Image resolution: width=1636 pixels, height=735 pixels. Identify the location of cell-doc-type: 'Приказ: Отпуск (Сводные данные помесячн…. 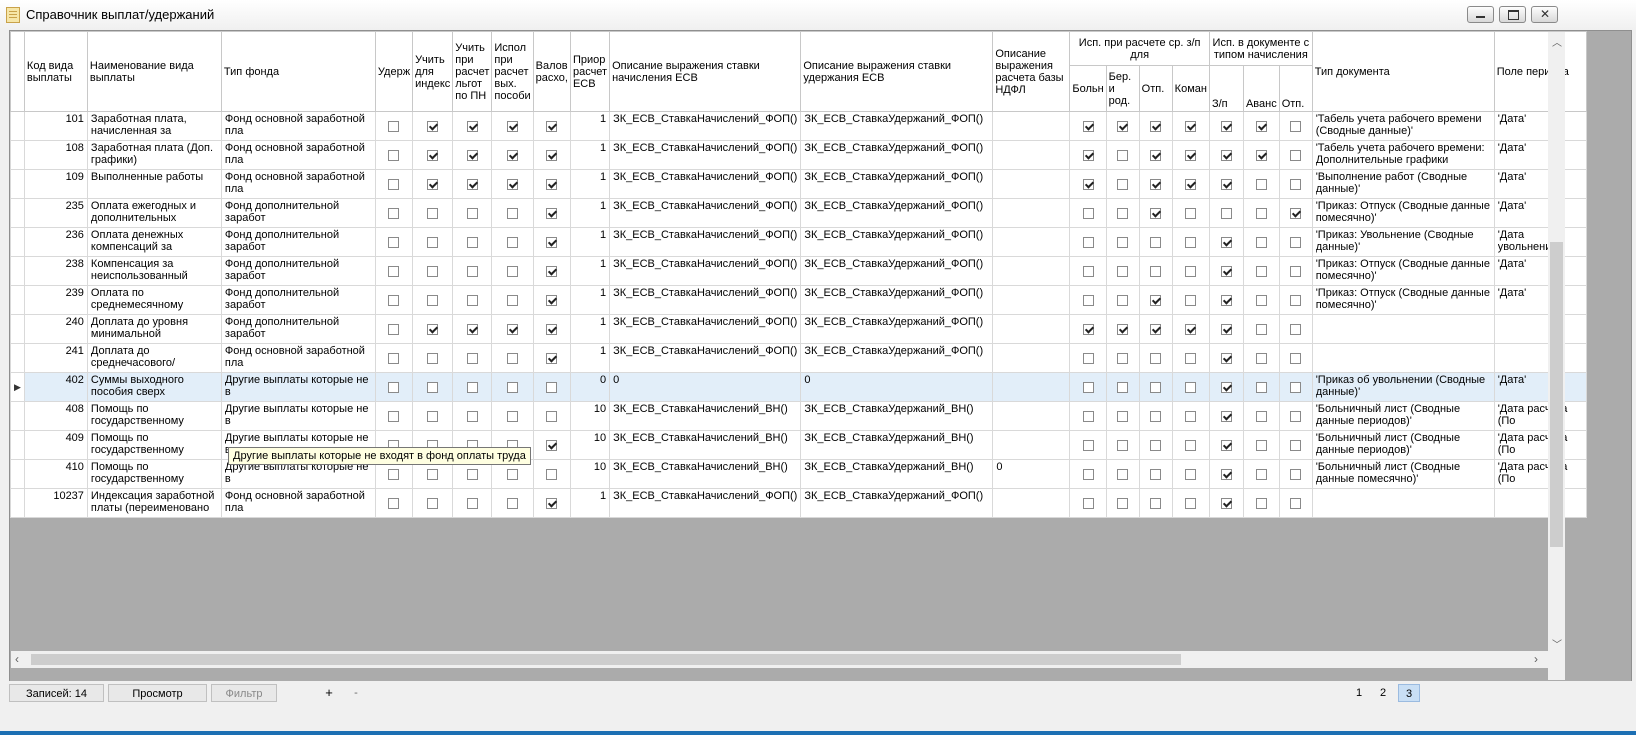
(1403, 300).